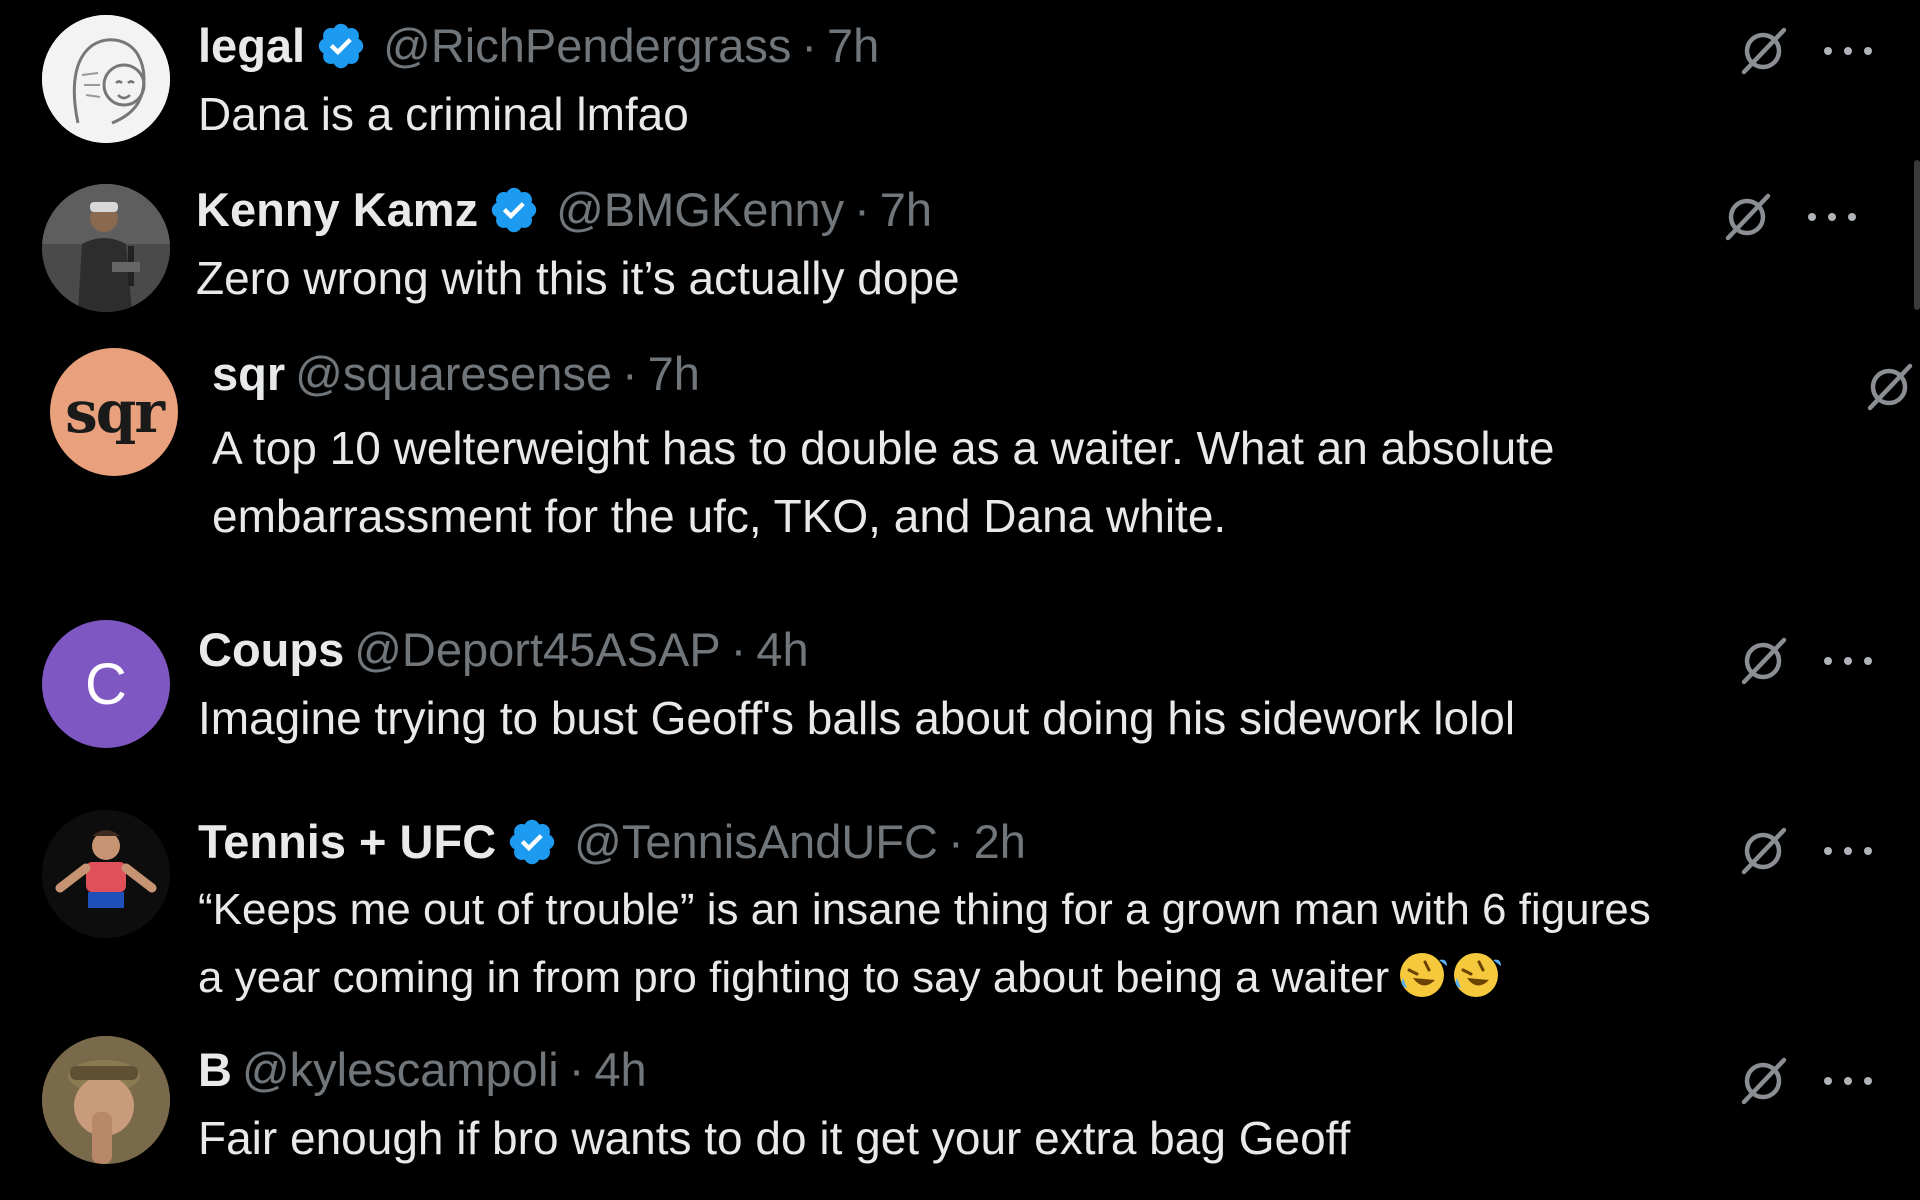 The width and height of the screenshot is (1920, 1200). I want to click on scrollbar, so click(1917, 235).